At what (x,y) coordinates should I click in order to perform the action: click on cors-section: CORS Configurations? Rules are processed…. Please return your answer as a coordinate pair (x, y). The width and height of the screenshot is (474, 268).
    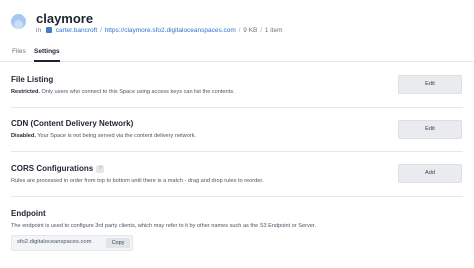
    Looking at the image, I should click on (237, 174).